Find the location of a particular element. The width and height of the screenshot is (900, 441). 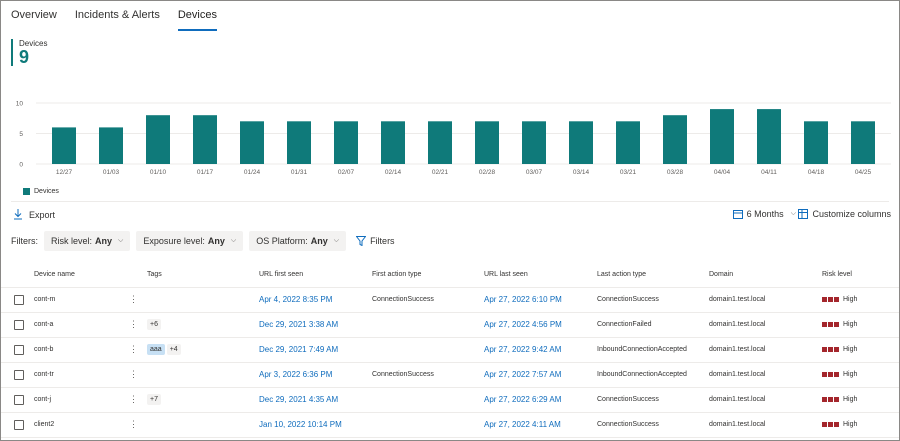

header-risk-level: Risk level is located at coordinates (860, 275).